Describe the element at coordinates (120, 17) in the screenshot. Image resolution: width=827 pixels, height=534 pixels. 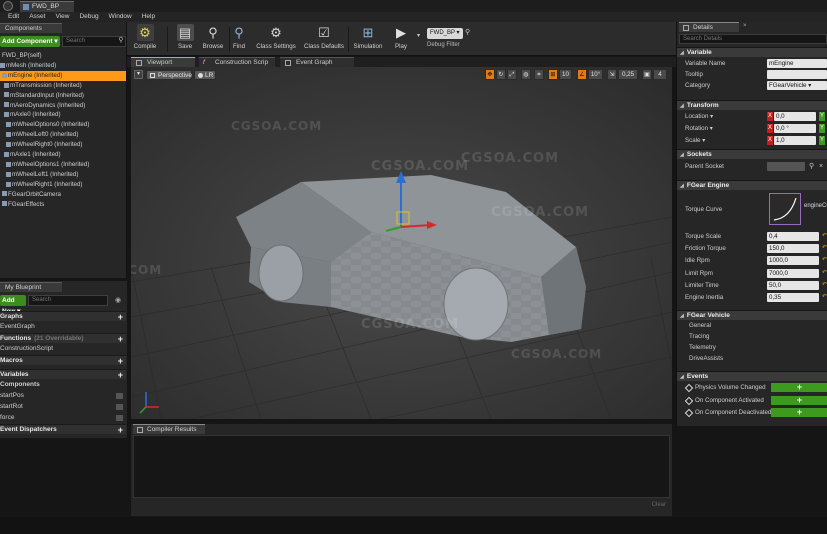
I see `menu-window: Window` at that location.